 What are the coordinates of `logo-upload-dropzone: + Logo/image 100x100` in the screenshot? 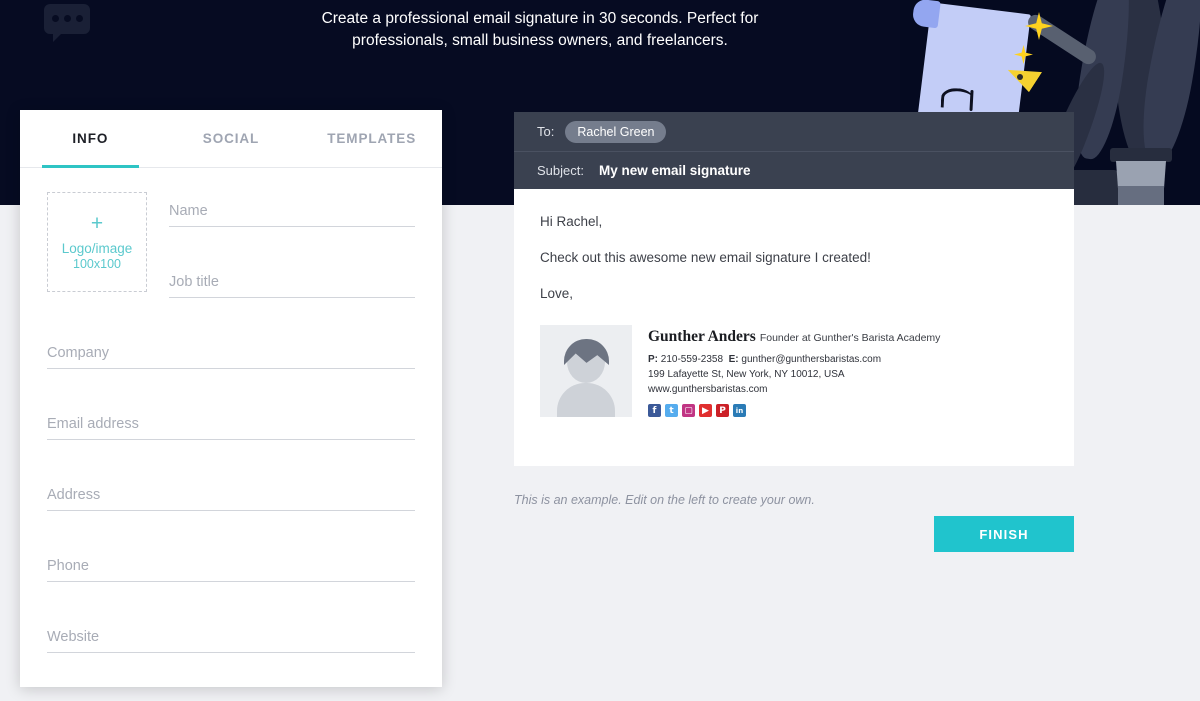 It's located at (97, 242).